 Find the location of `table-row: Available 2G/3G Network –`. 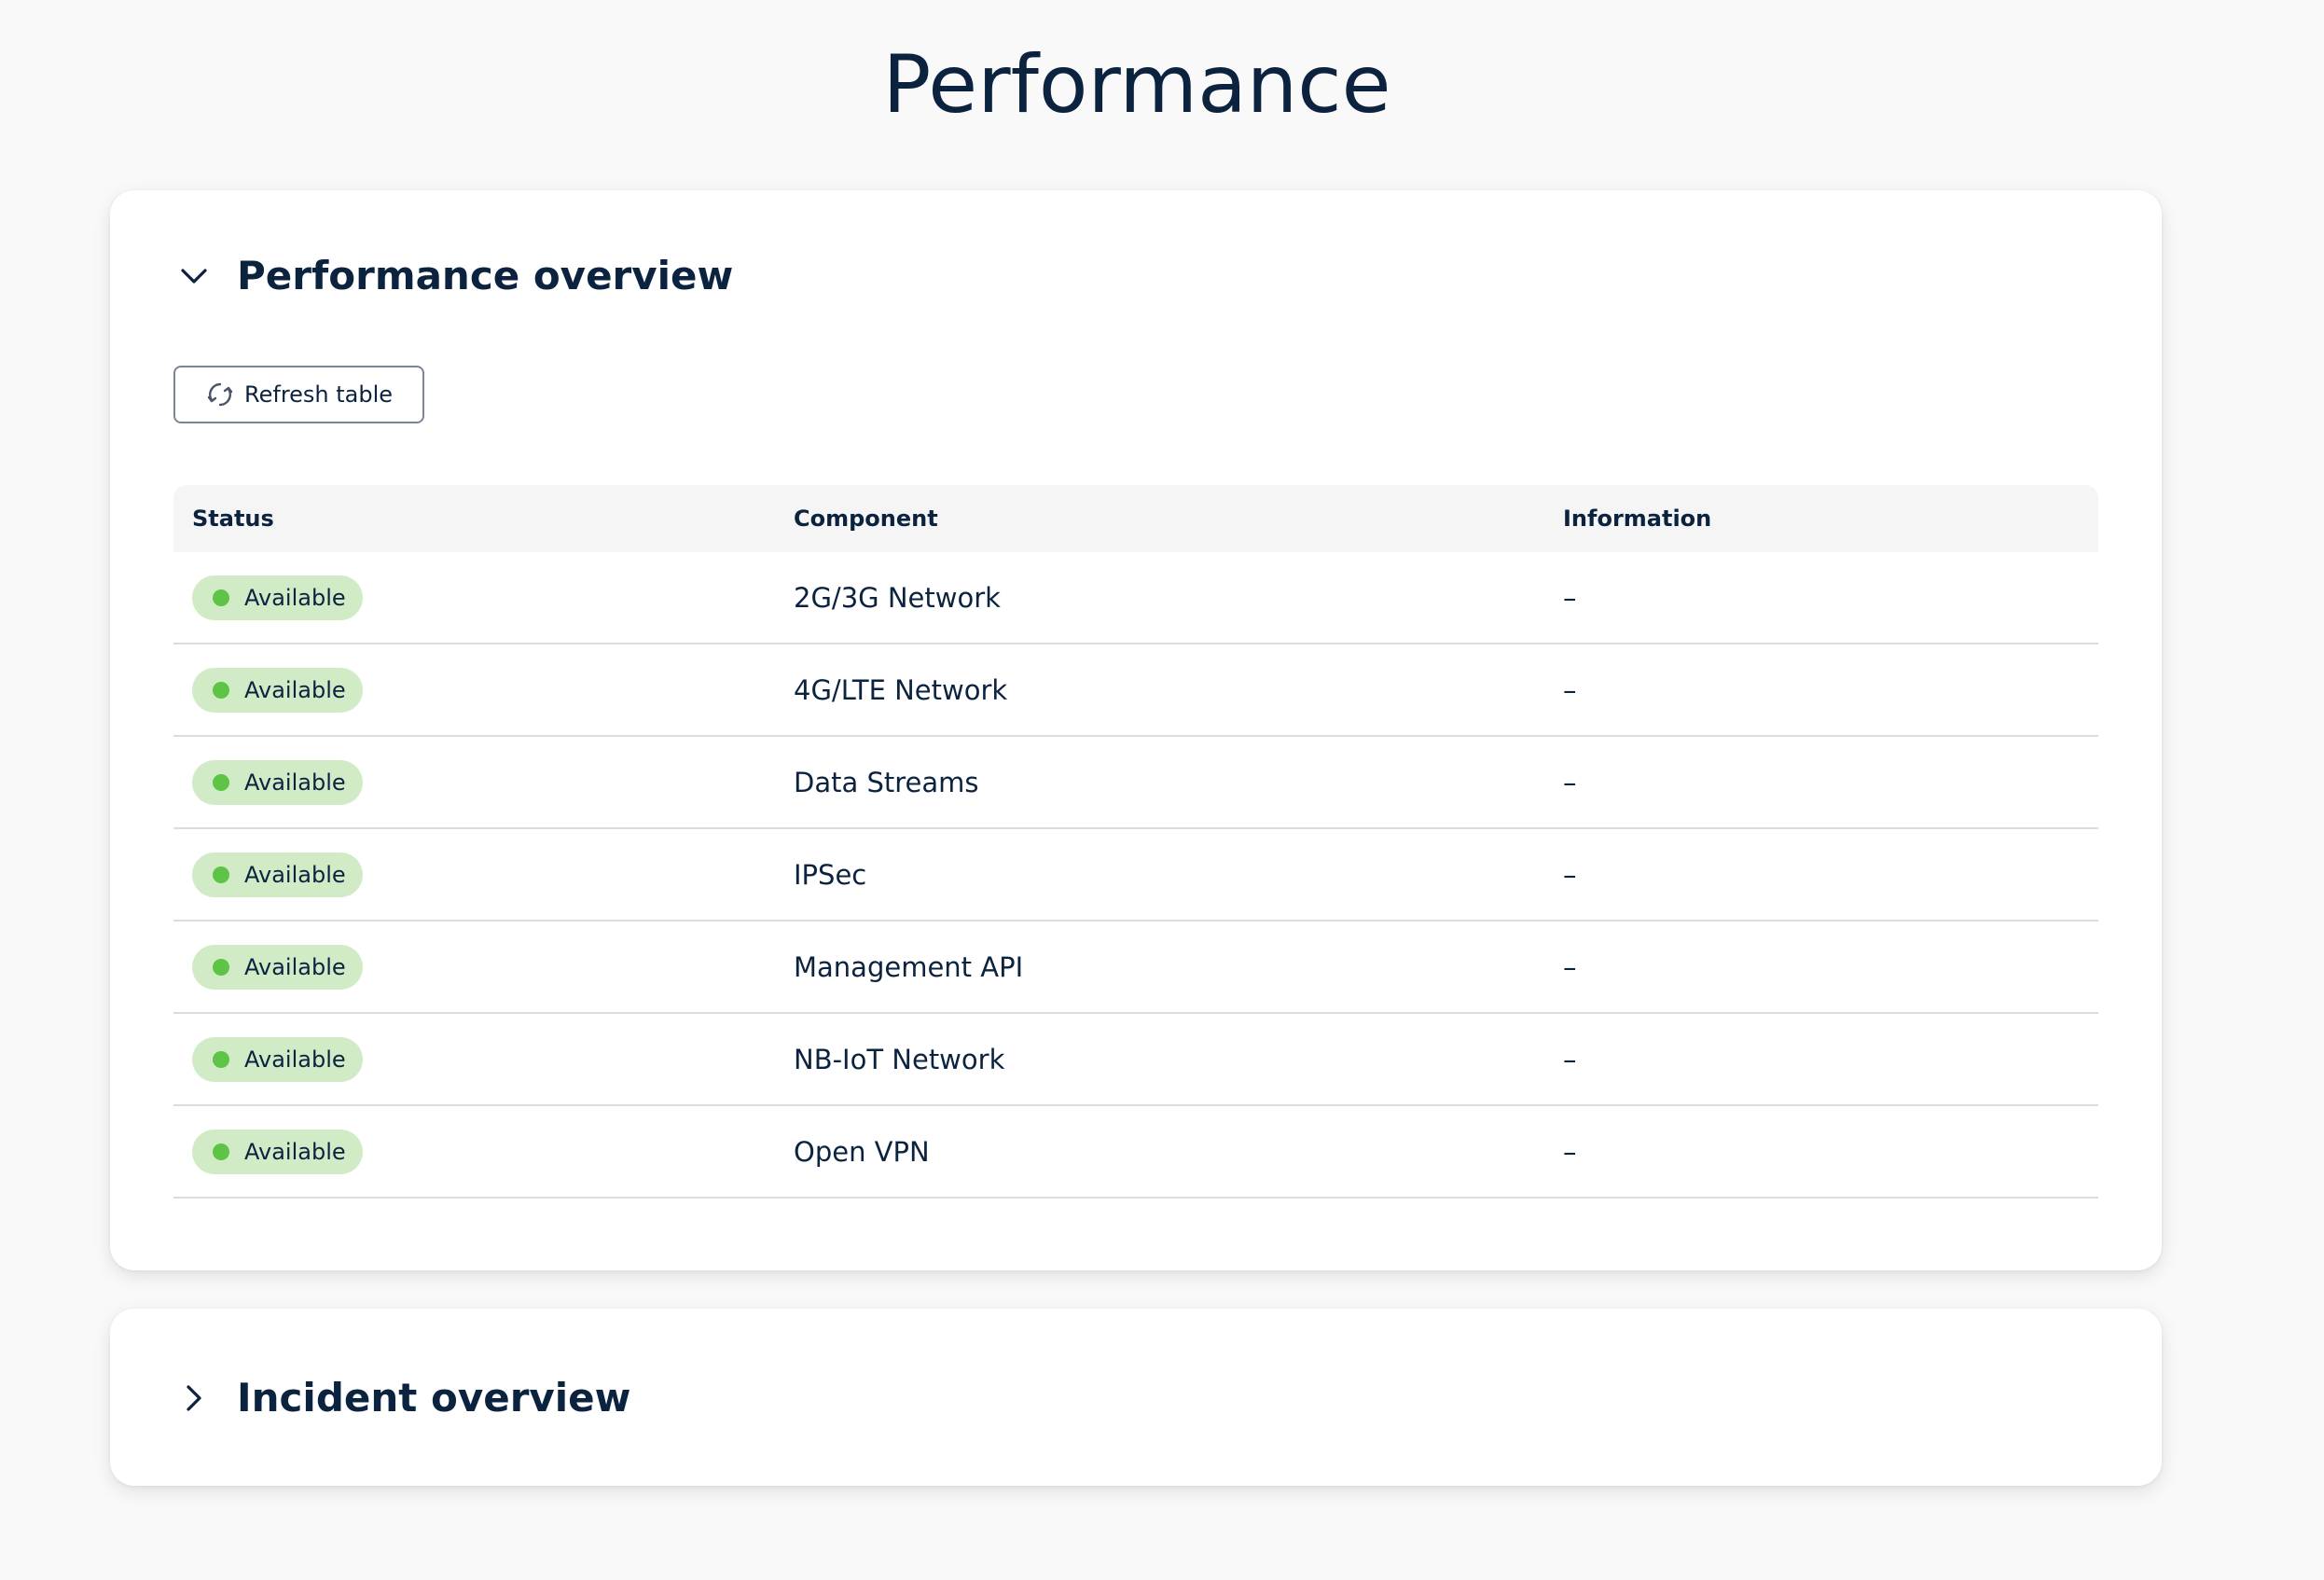

table-row: Available 2G/3G Network – is located at coordinates (1135, 598).